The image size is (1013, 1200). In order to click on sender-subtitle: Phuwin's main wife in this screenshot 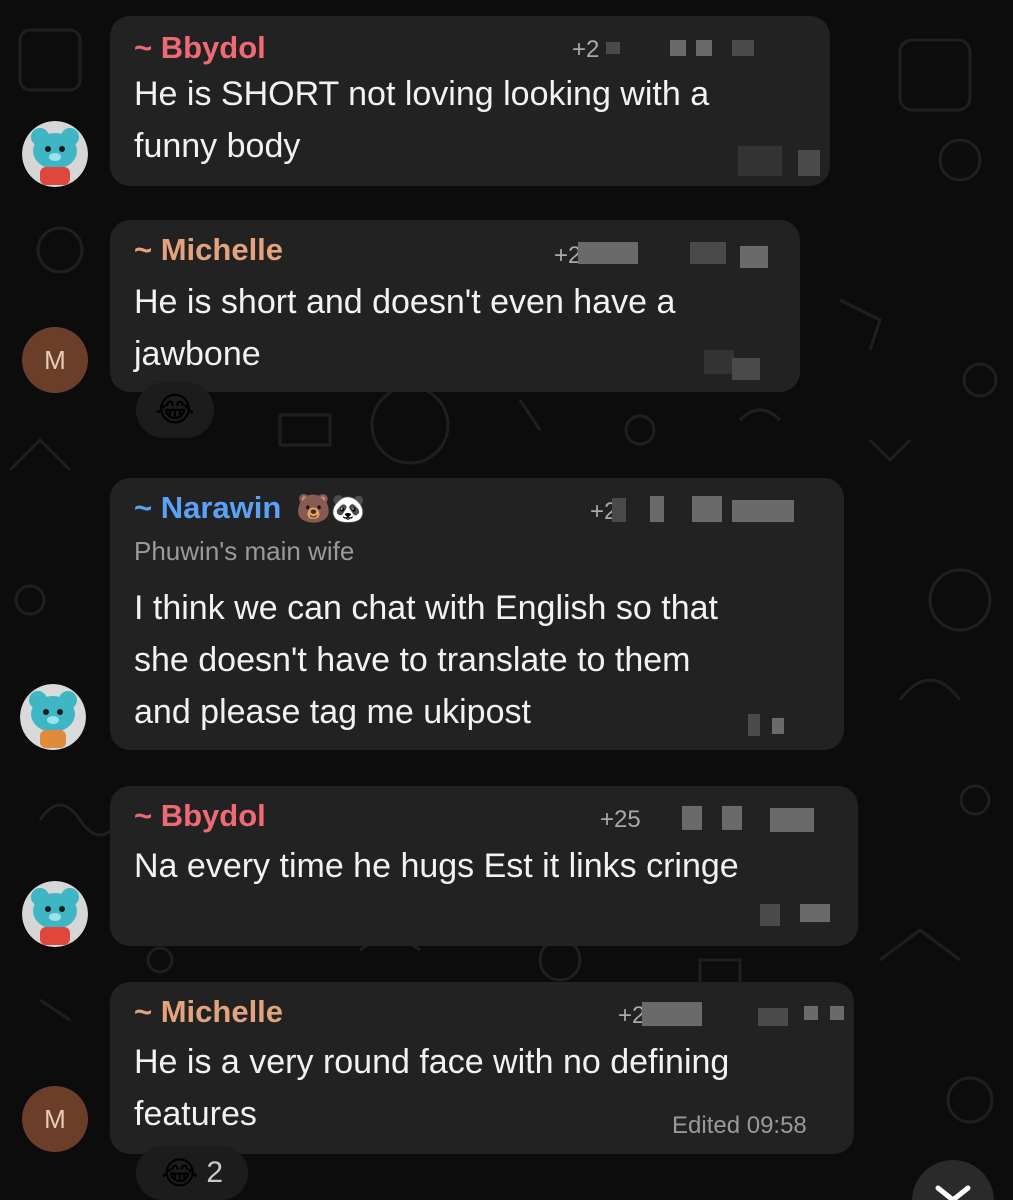, I will do `click(244, 551)`.